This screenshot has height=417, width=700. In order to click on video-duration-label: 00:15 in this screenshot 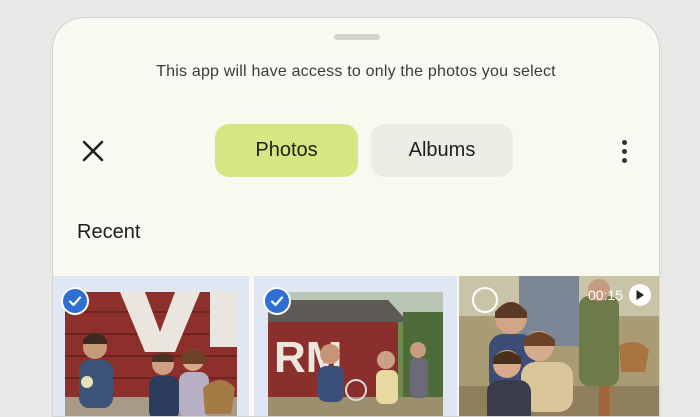, I will do `click(605, 295)`.